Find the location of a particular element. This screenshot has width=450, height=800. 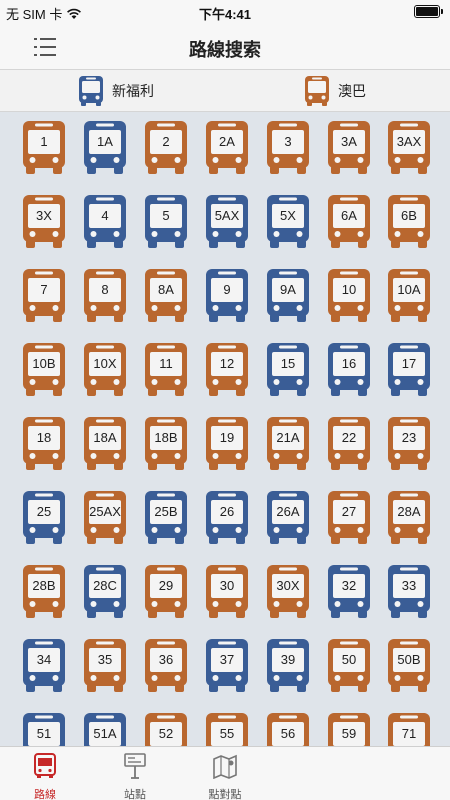

route-button: 4 is located at coordinates (105, 222).